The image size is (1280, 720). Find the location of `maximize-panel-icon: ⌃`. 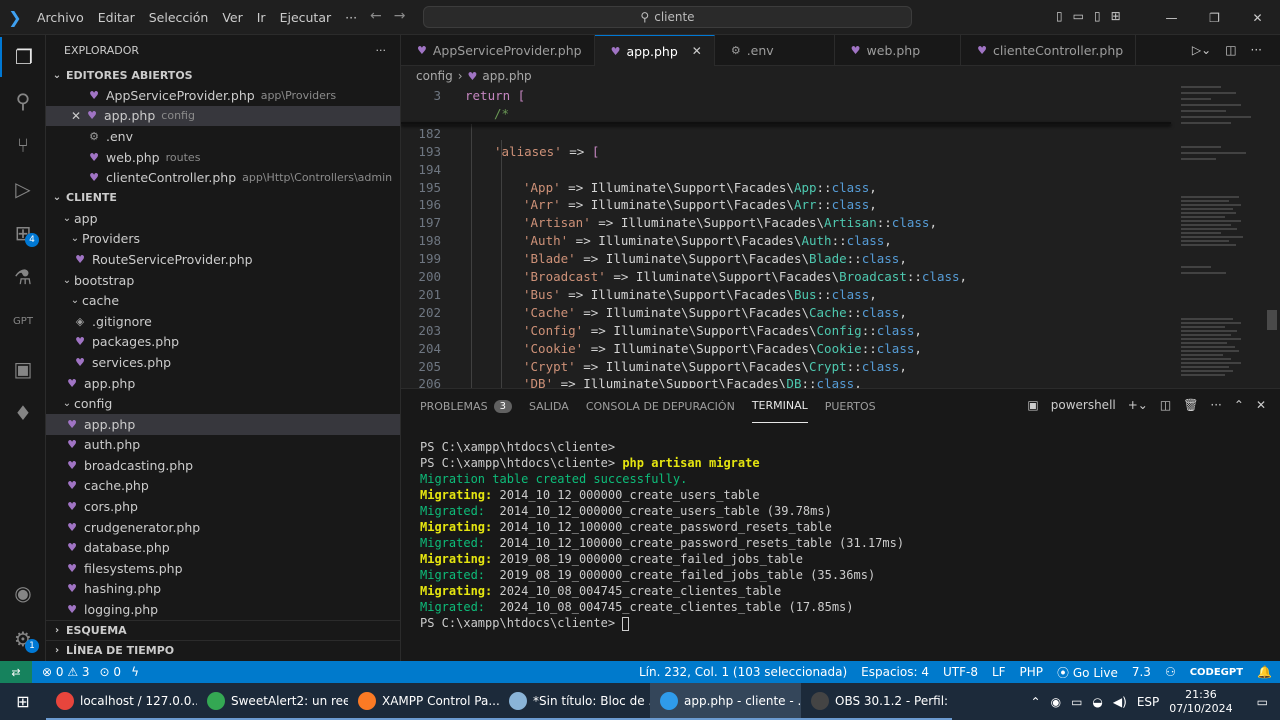

maximize-panel-icon: ⌃ is located at coordinates (1239, 405).